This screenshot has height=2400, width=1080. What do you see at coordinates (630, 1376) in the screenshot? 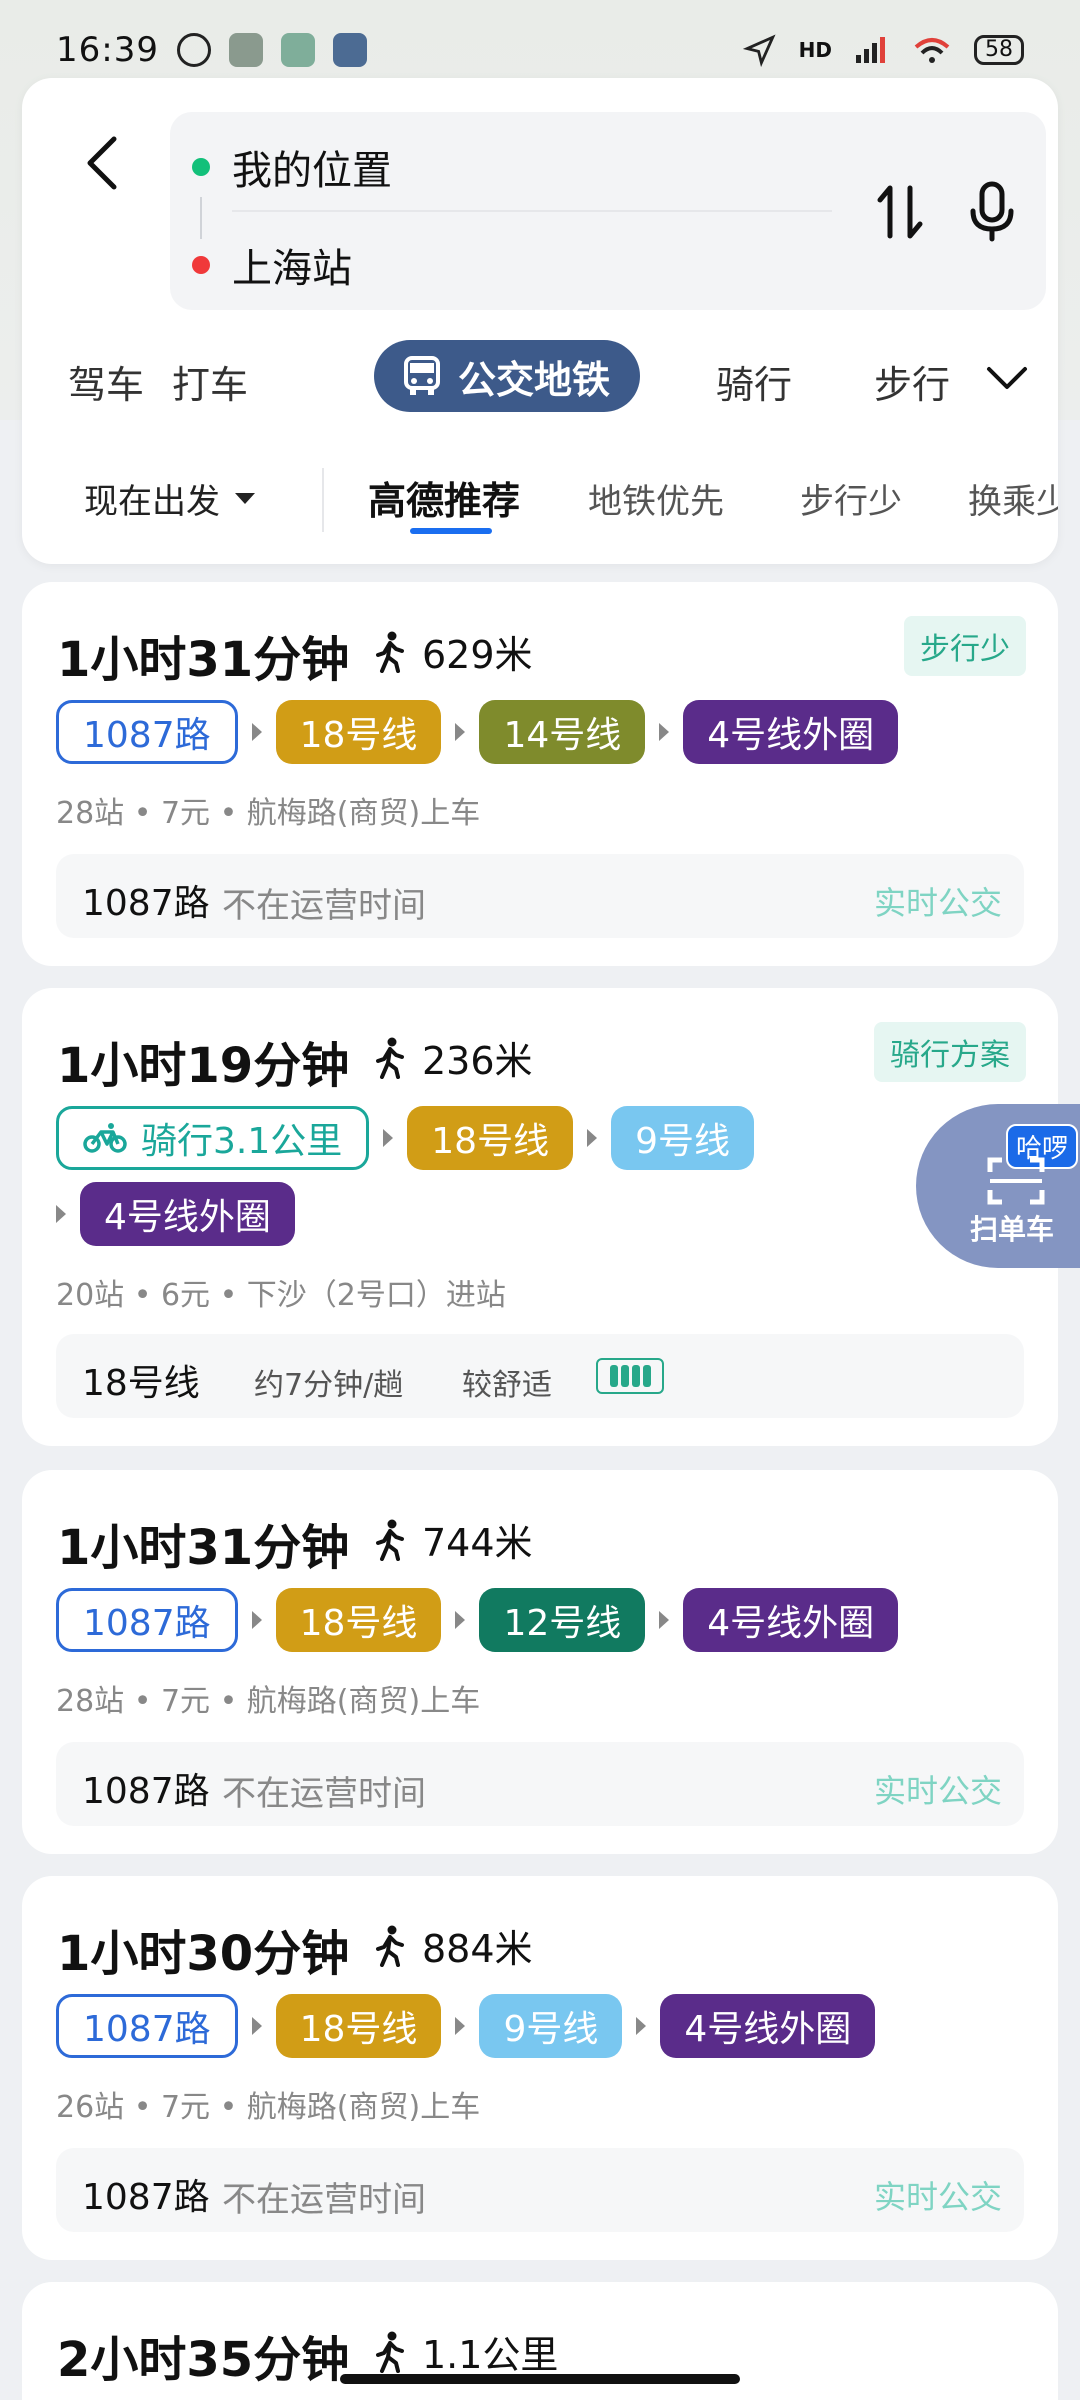
I see `crowd-level-icon` at bounding box center [630, 1376].